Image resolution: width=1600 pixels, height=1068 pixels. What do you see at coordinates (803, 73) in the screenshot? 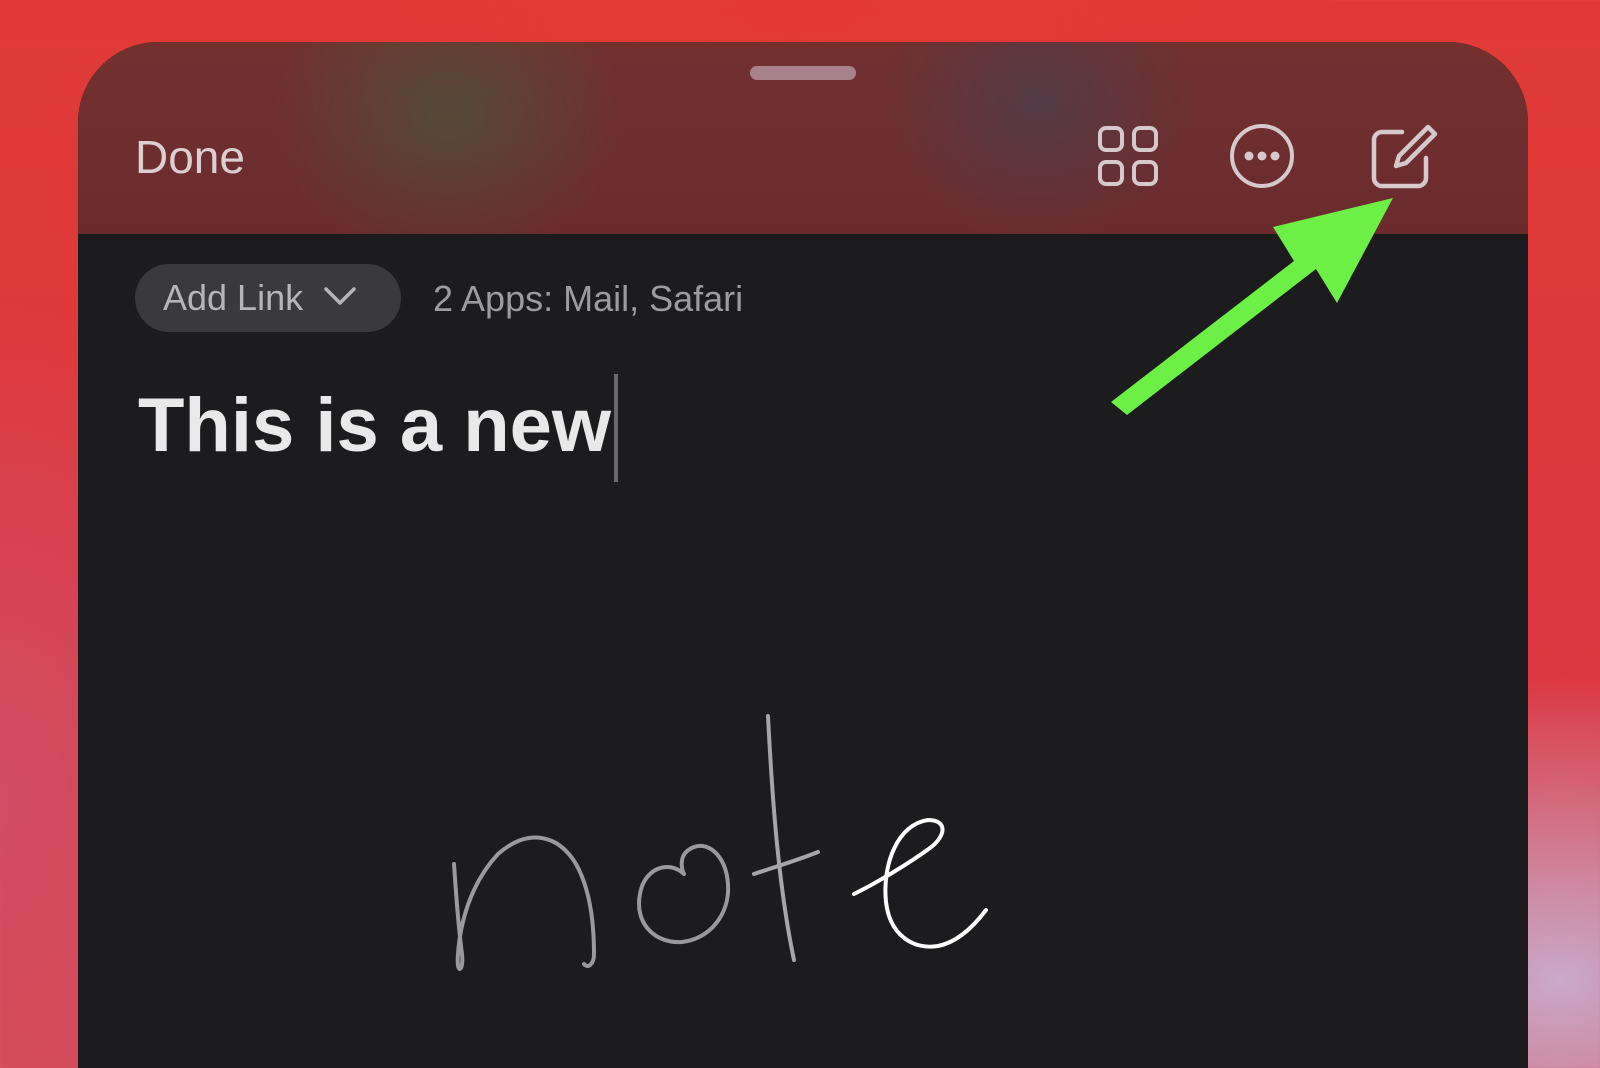
I see `drag-handle` at bounding box center [803, 73].